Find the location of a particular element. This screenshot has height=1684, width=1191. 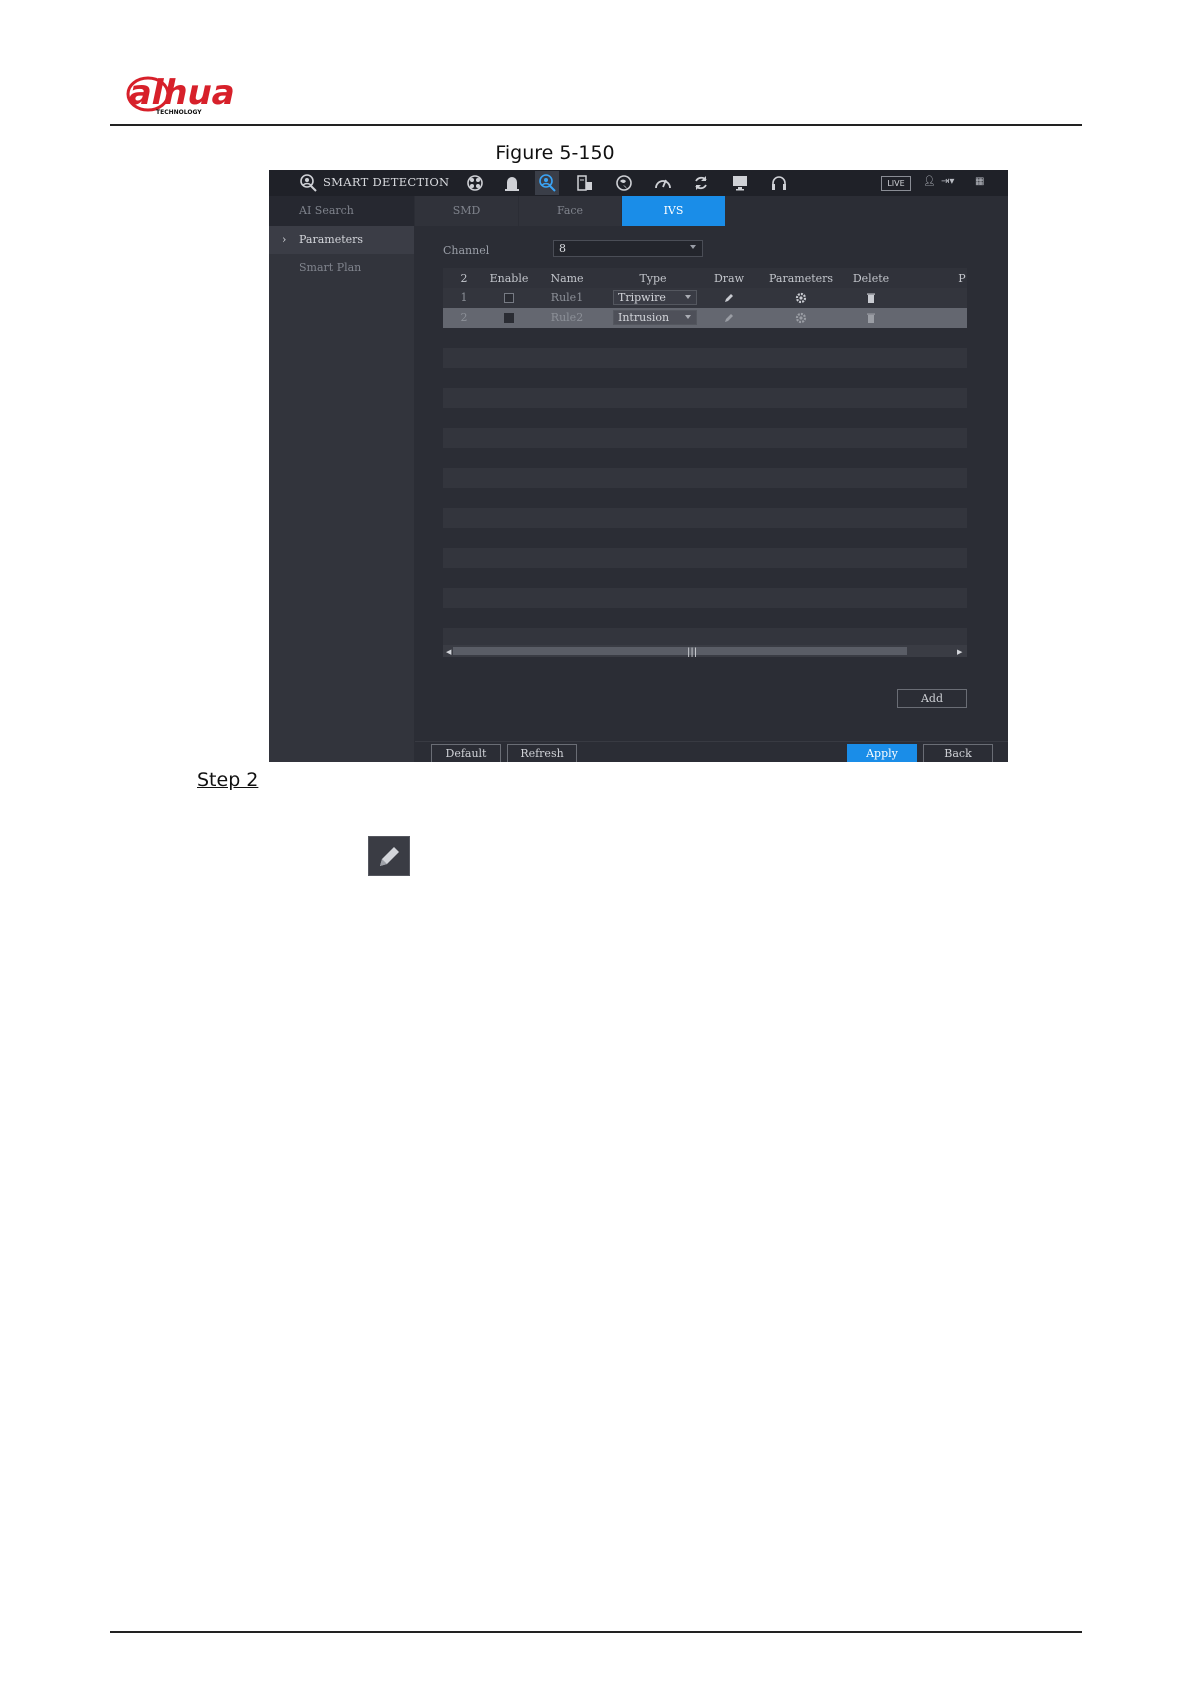

column-header-delete: Delete is located at coordinates (871, 278).